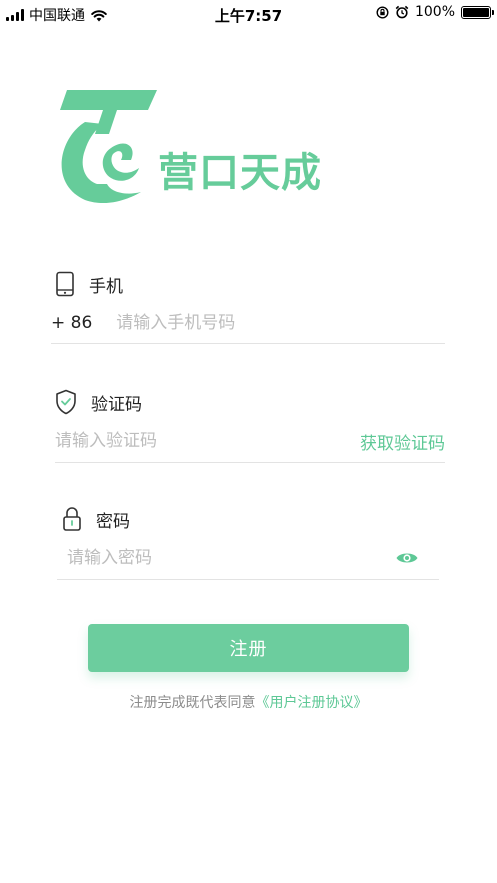 Image resolution: width=497 pixels, height=883 pixels. I want to click on phone-icon, so click(65, 284).